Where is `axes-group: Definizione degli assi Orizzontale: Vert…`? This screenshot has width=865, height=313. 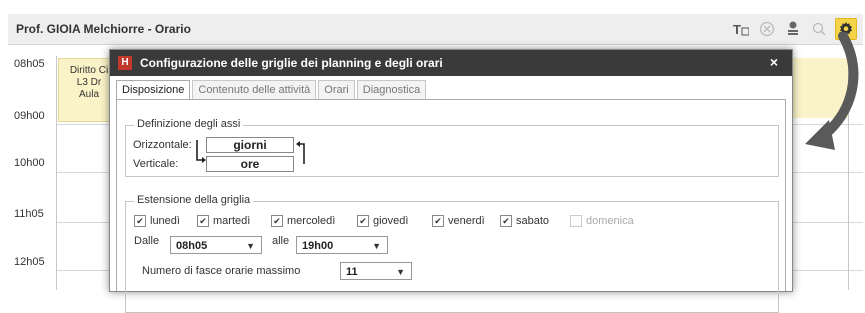 axes-group: Definizione degli assi Orizzontale: Vert… is located at coordinates (452, 147).